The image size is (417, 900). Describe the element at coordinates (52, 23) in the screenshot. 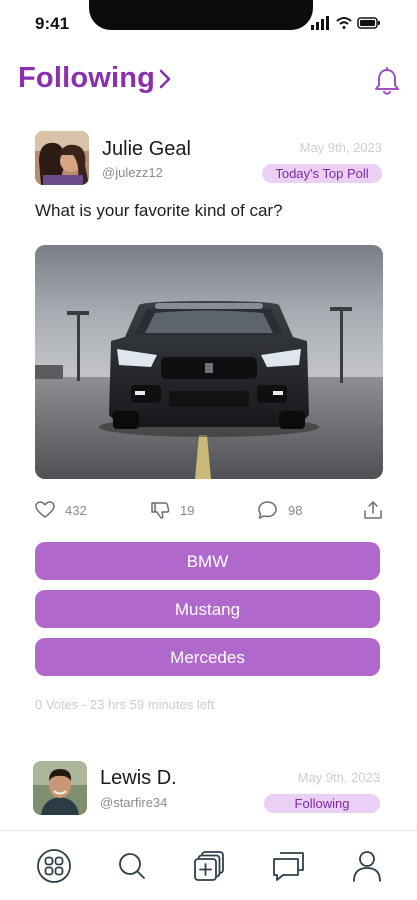

I see `status-time: 9:41` at that location.